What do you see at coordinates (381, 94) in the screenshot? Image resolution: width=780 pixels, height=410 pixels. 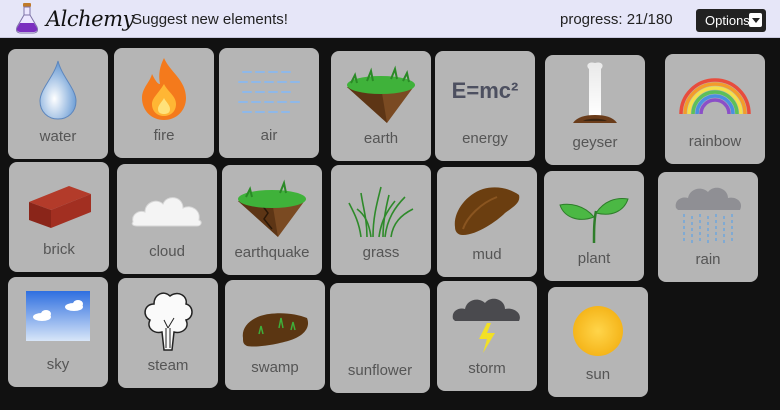 I see `earth-island-icon` at bounding box center [381, 94].